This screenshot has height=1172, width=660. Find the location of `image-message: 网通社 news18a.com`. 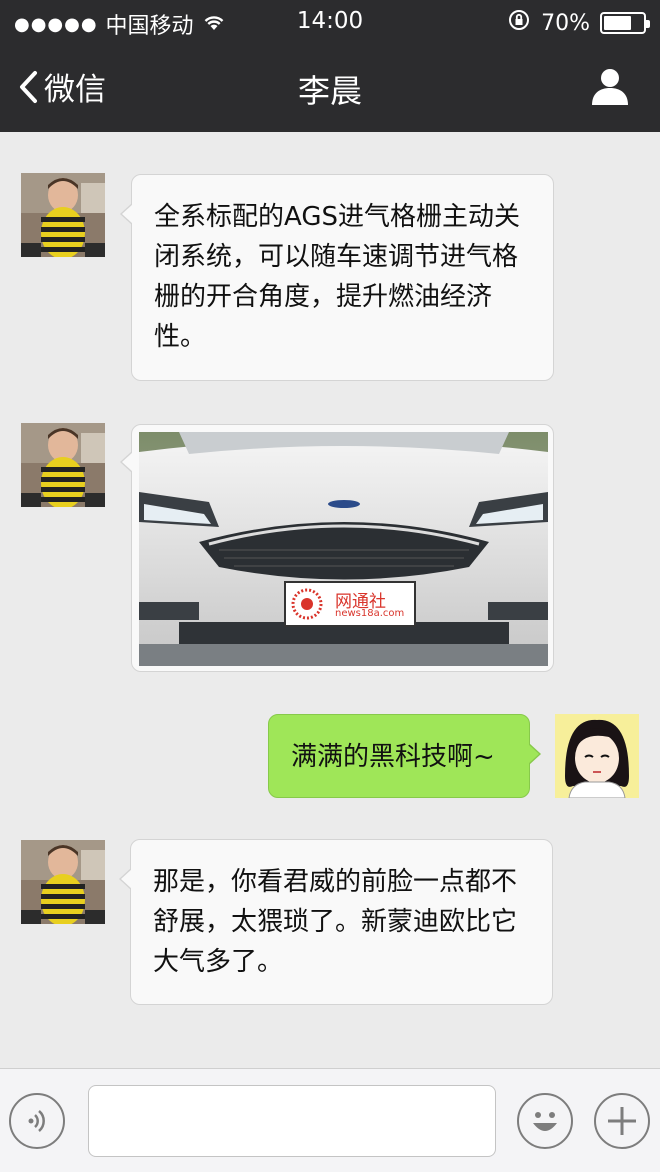

image-message: 网通社 news18a.com is located at coordinates (337, 548).